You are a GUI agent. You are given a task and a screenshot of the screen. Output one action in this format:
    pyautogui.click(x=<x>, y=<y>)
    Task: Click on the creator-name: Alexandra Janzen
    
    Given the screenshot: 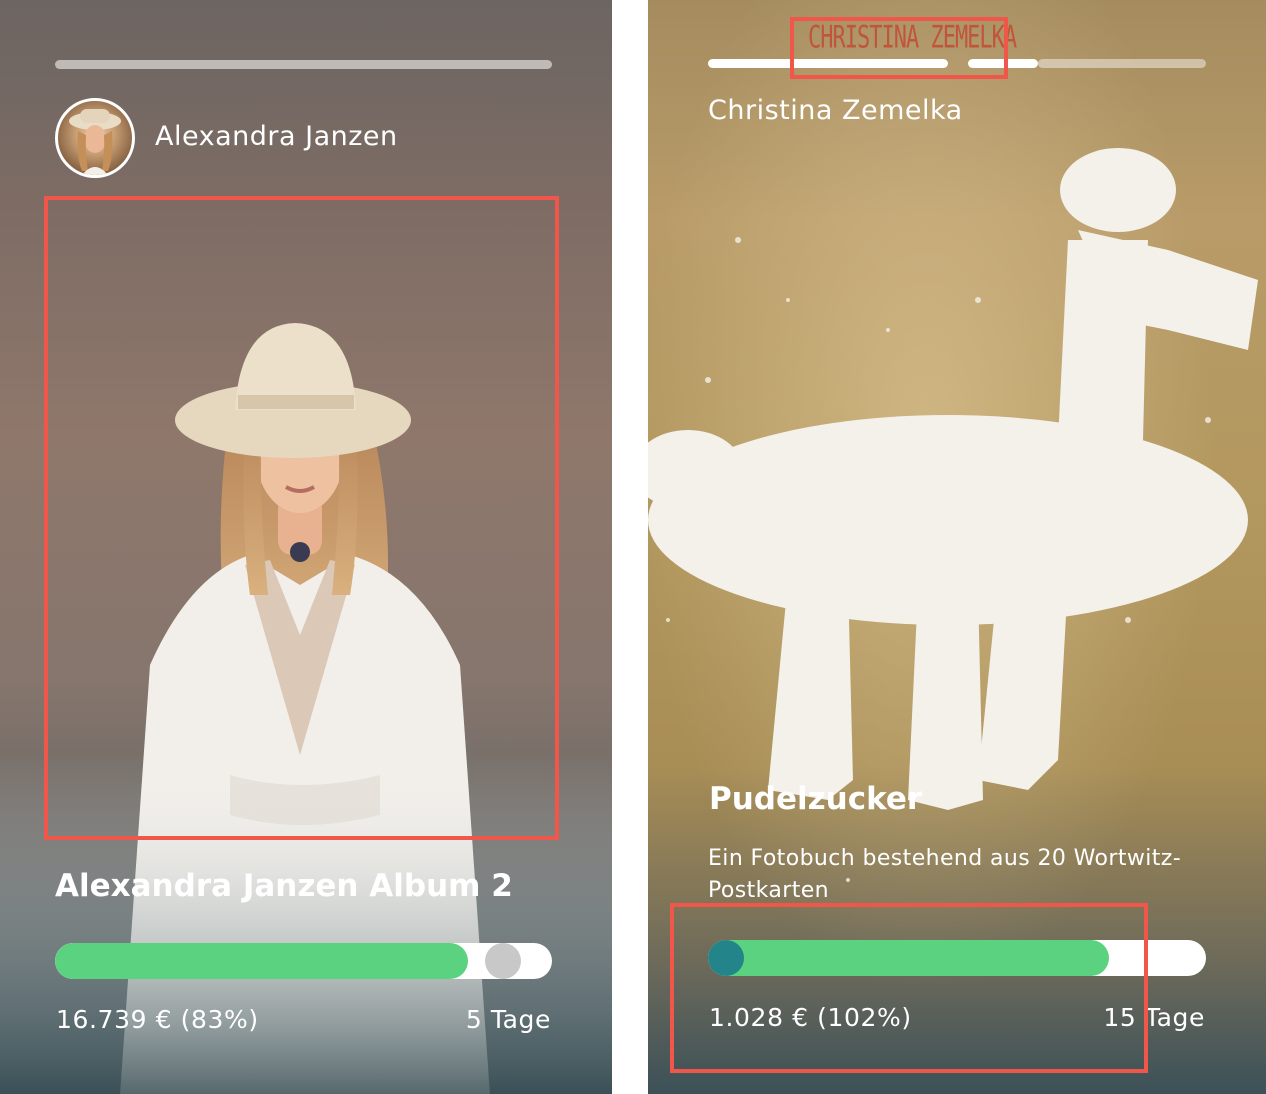 What is the action you would take?
    pyautogui.click(x=276, y=136)
    